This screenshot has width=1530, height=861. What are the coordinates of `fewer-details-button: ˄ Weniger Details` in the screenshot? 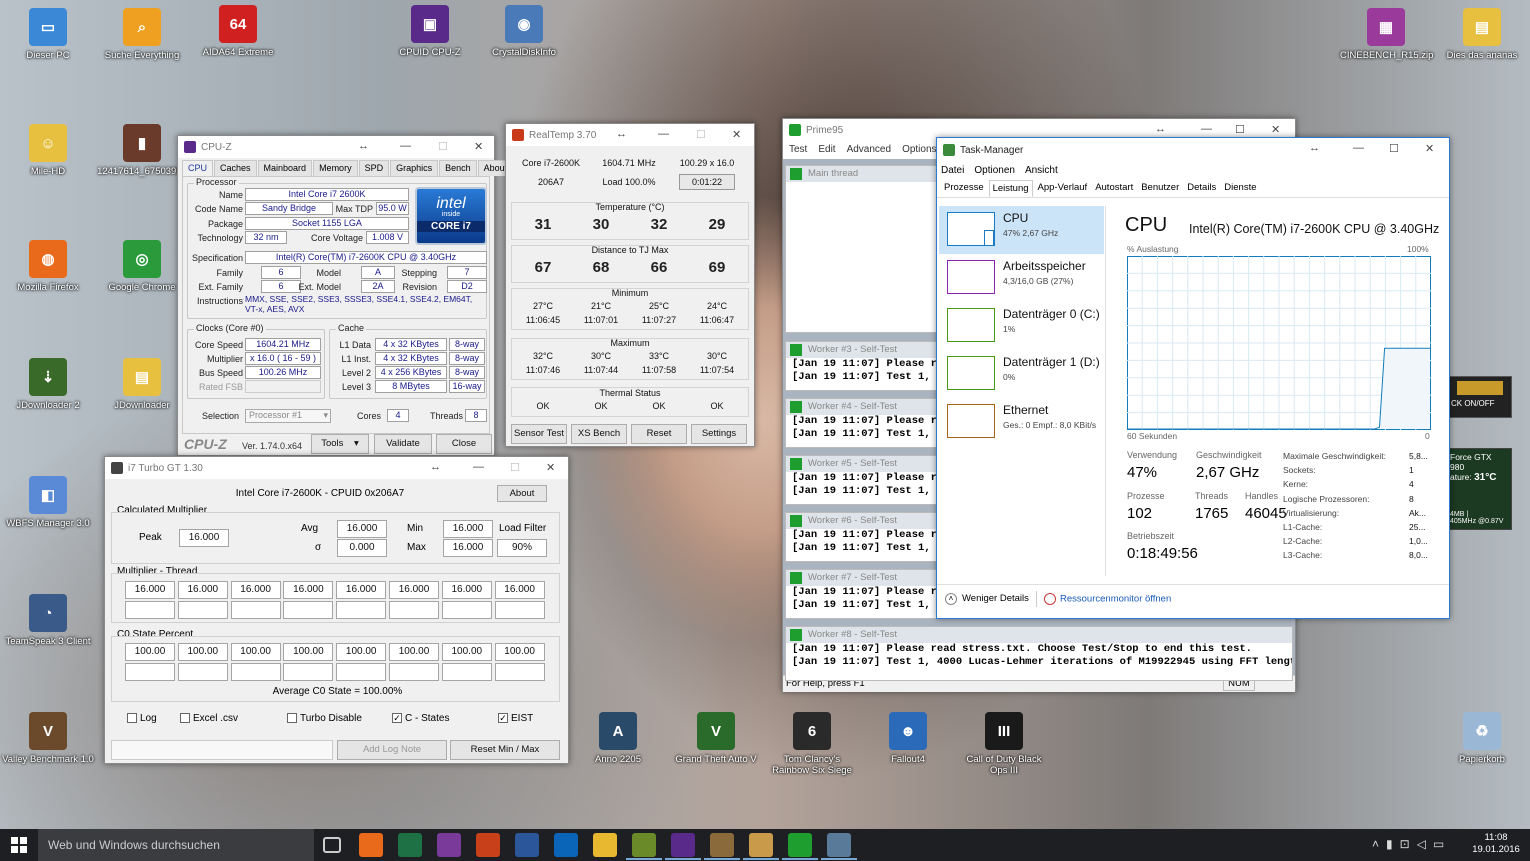 It's located at (987, 599).